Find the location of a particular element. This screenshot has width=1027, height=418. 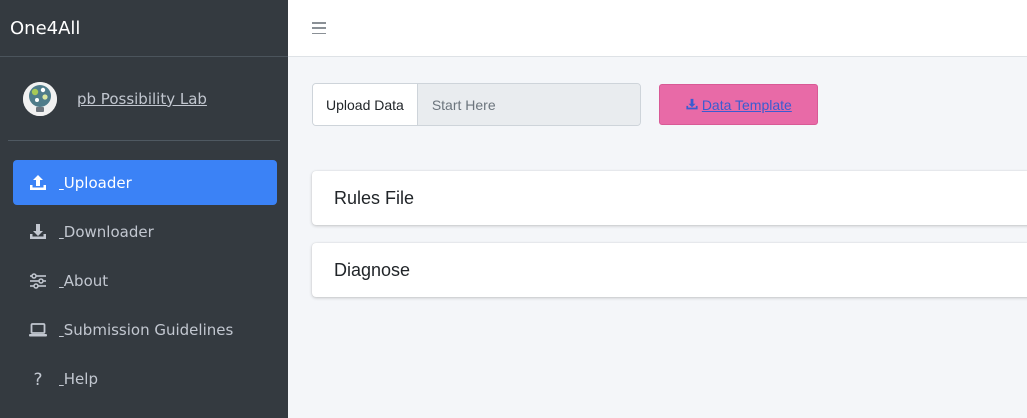

sidebar-item-label: Downloader is located at coordinates (108, 231).